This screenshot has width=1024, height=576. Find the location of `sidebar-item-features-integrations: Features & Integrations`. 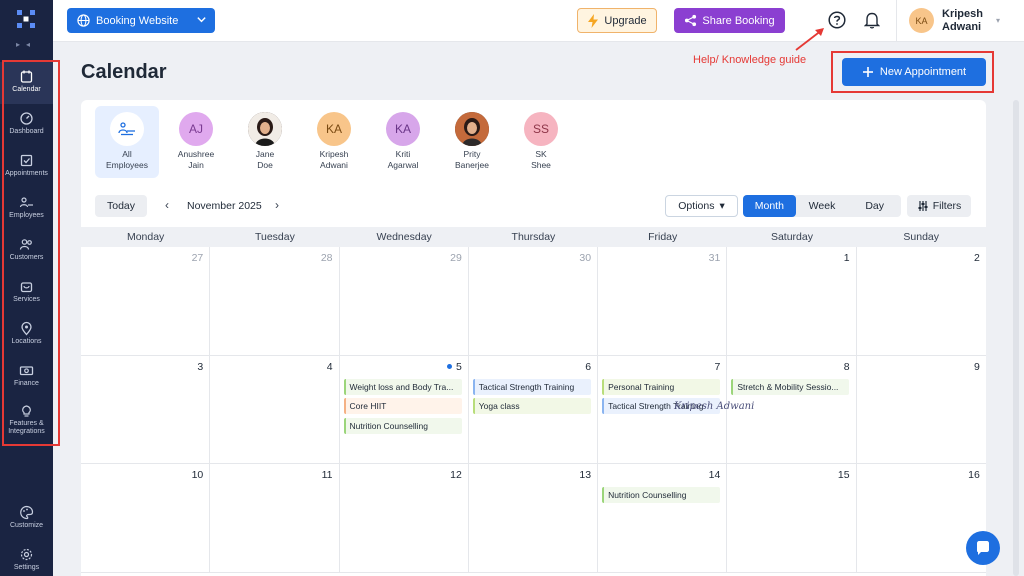

sidebar-item-features-integrations: Features & Integrations is located at coordinates (26, 420).